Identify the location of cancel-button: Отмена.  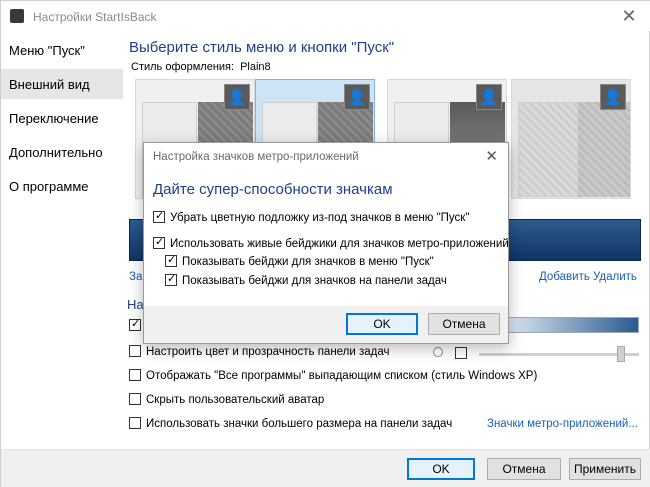
(524, 469).